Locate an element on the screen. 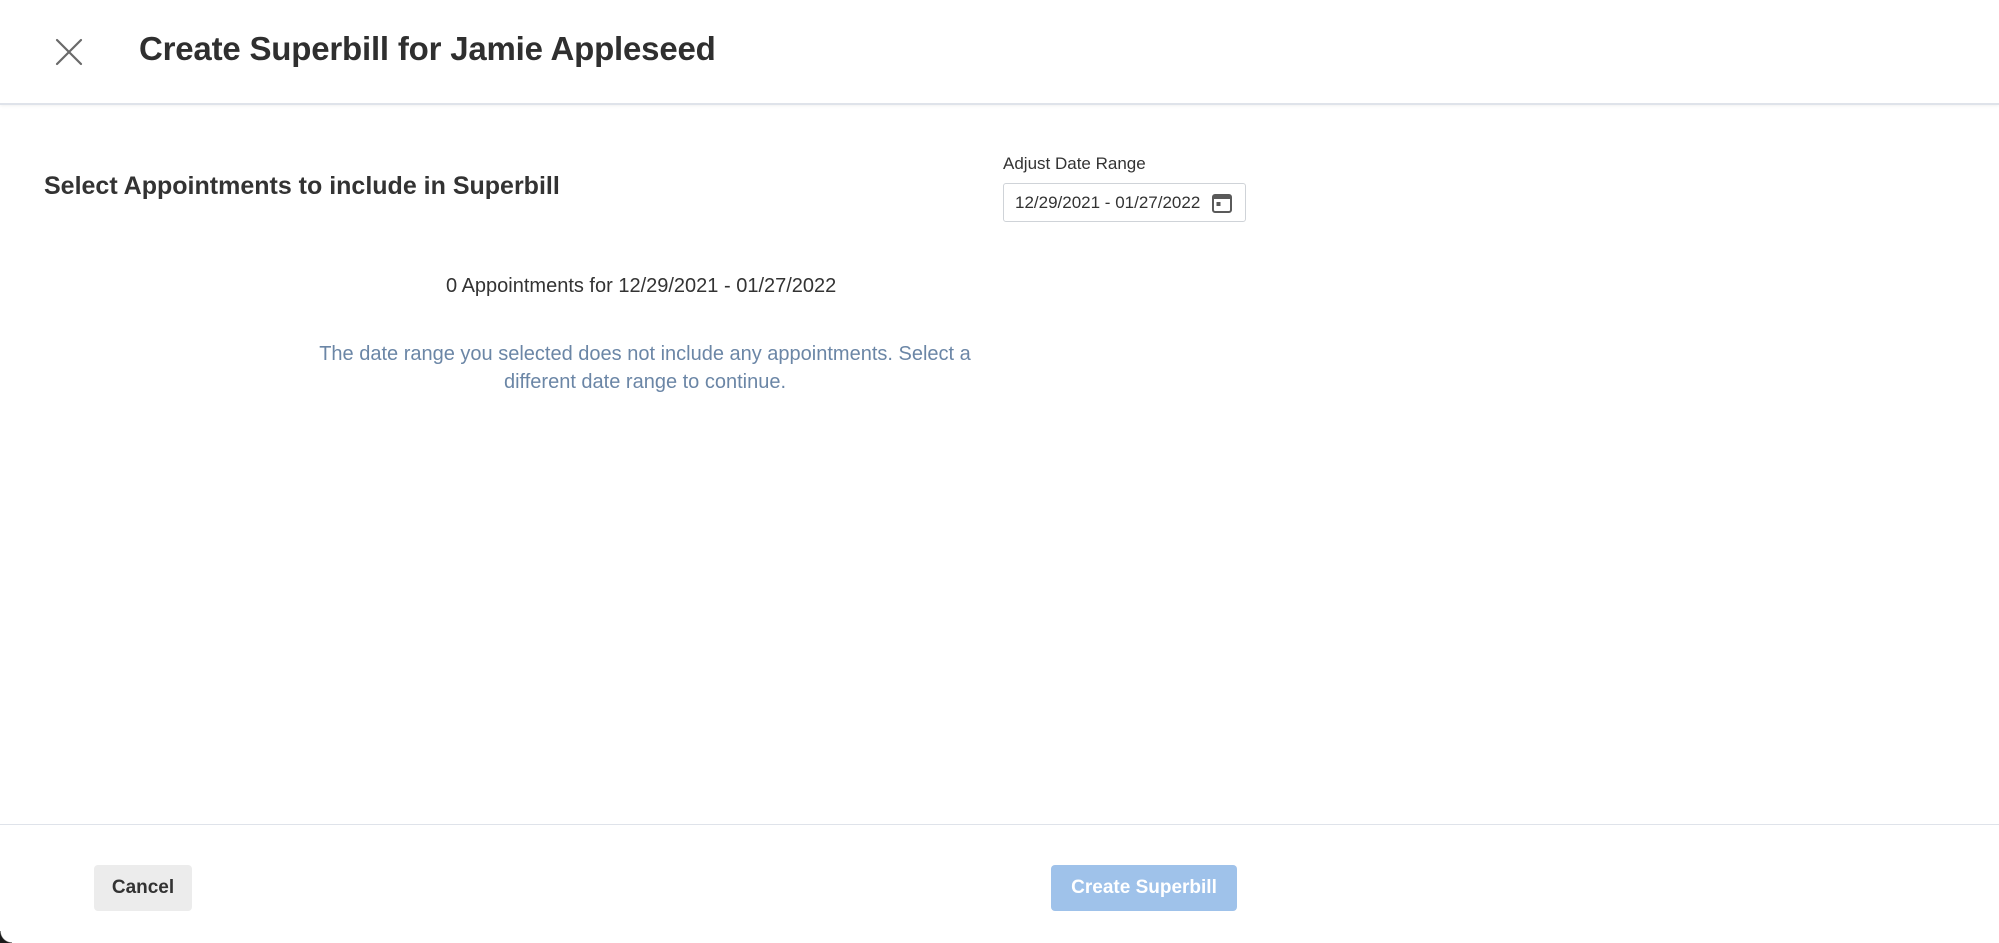 The height and width of the screenshot is (943, 1999). date-range-picker is located at coordinates (1124, 202).